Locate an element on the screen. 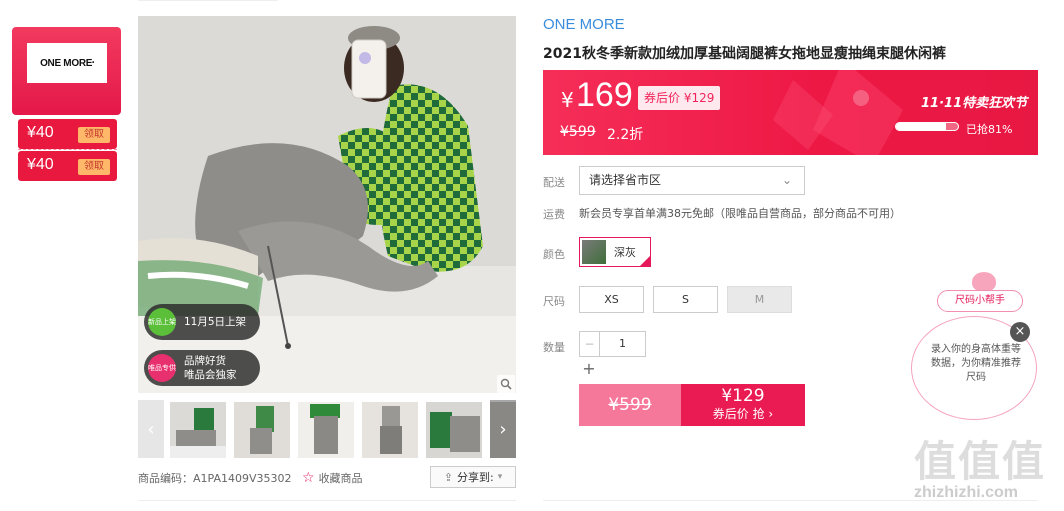  product-code-label: 商品编码： is located at coordinates (165, 478).